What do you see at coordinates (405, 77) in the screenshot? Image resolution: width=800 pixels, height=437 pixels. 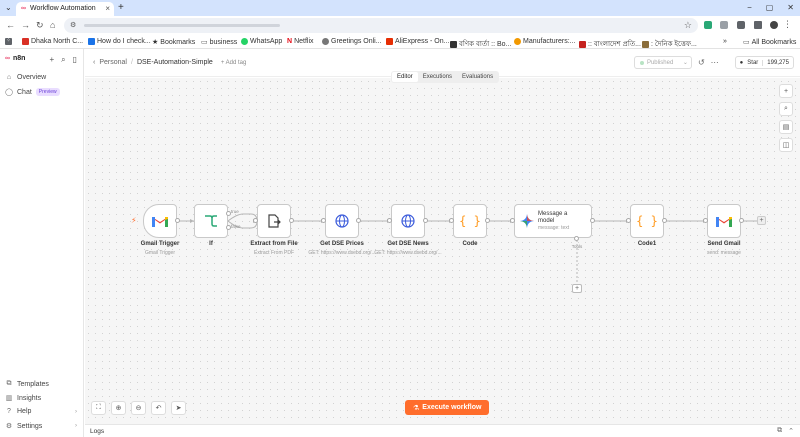 I see `tab-editor: Editor` at bounding box center [405, 77].